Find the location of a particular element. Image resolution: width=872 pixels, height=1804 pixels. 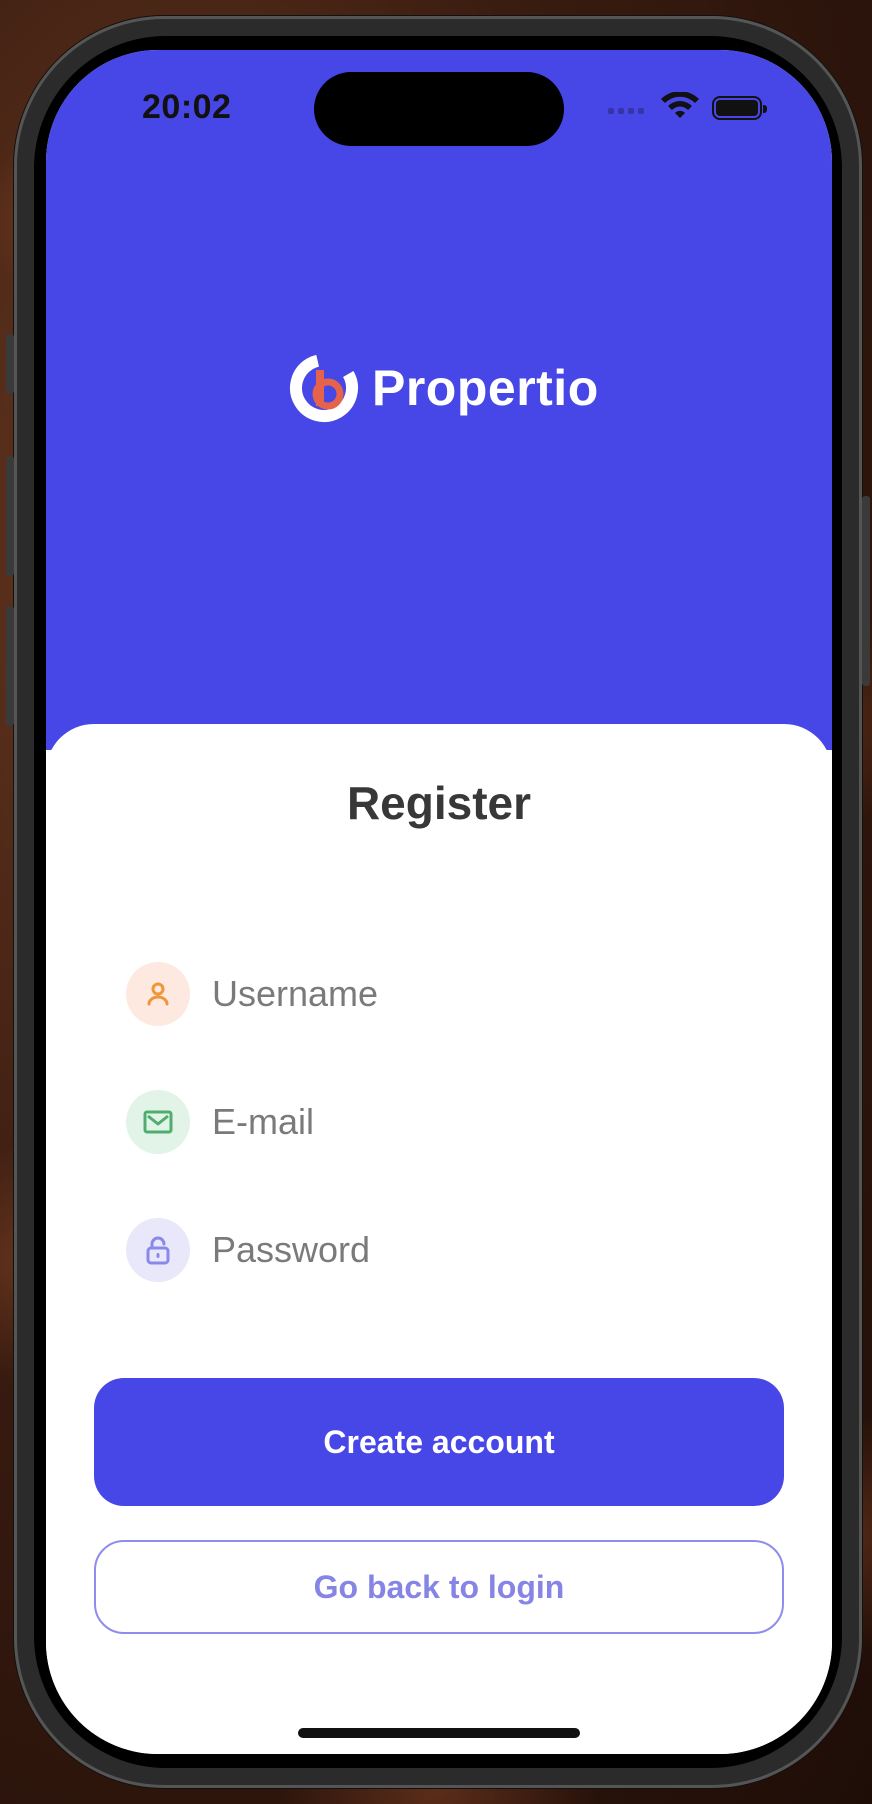

brand-logo: Propertio is located at coordinates (443, 388).